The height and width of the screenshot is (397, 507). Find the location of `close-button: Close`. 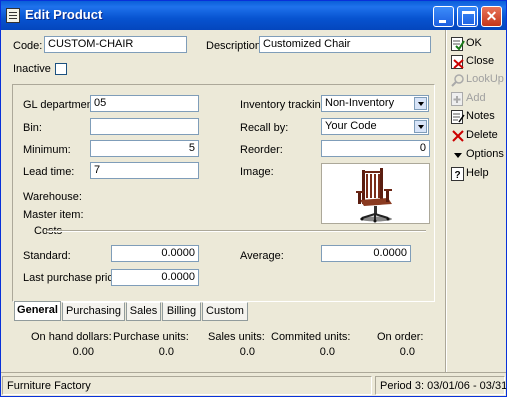

close-button: Close is located at coordinates (478, 61).